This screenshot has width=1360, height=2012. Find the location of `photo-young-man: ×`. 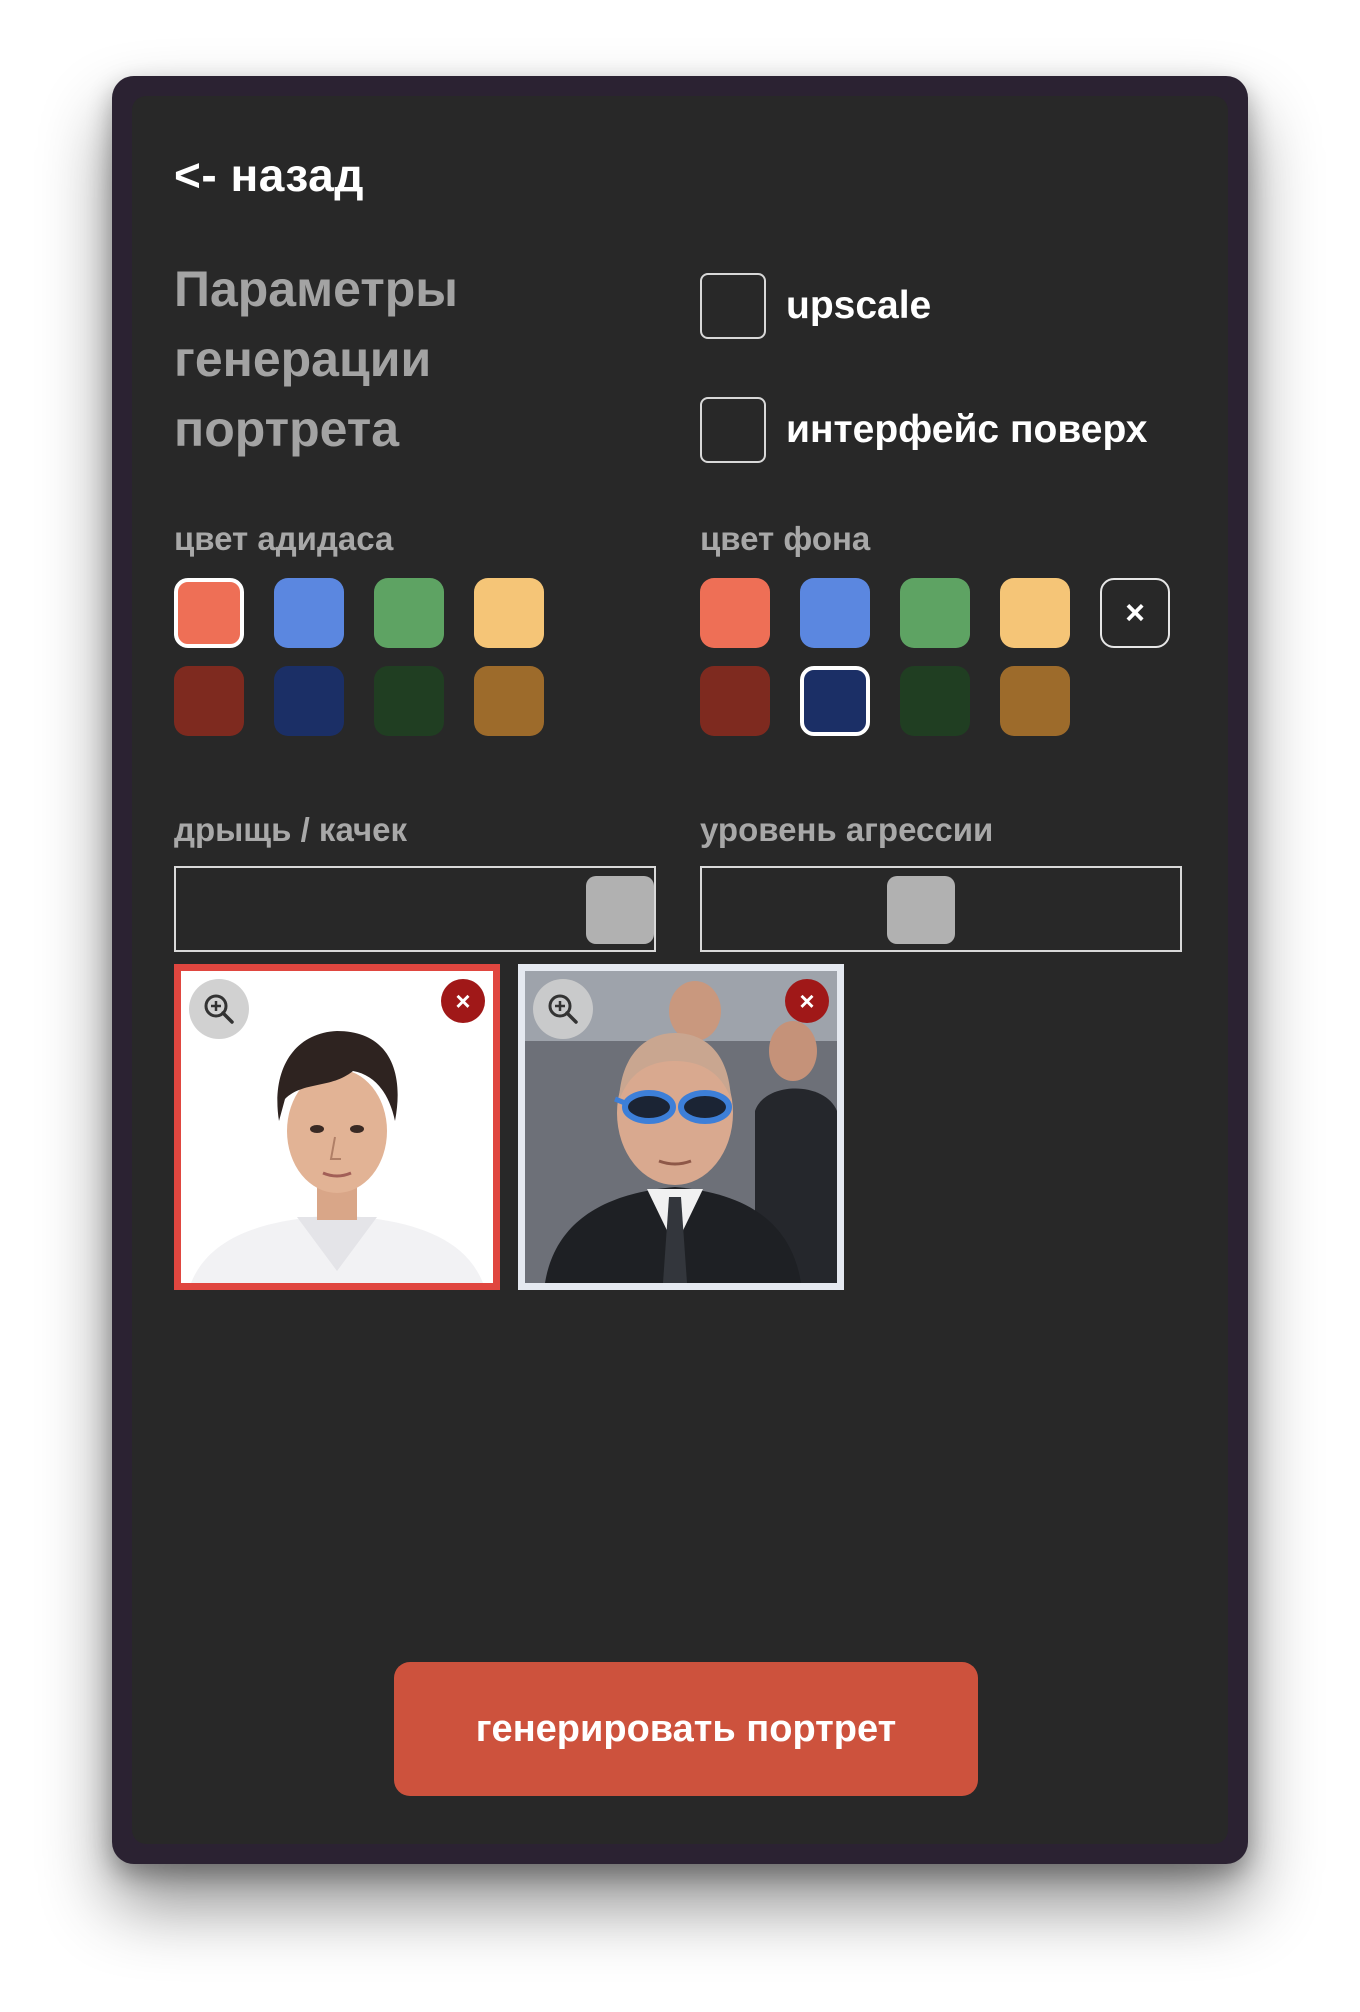

photo-young-man: × is located at coordinates (337, 1127).